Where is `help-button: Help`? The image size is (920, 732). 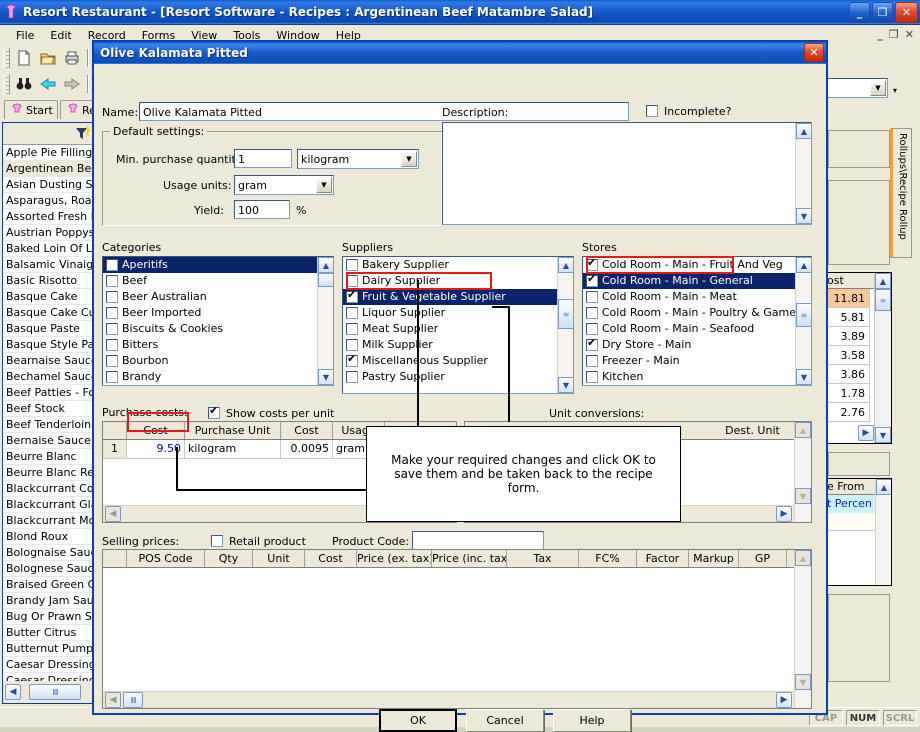 help-button: Help is located at coordinates (592, 720).